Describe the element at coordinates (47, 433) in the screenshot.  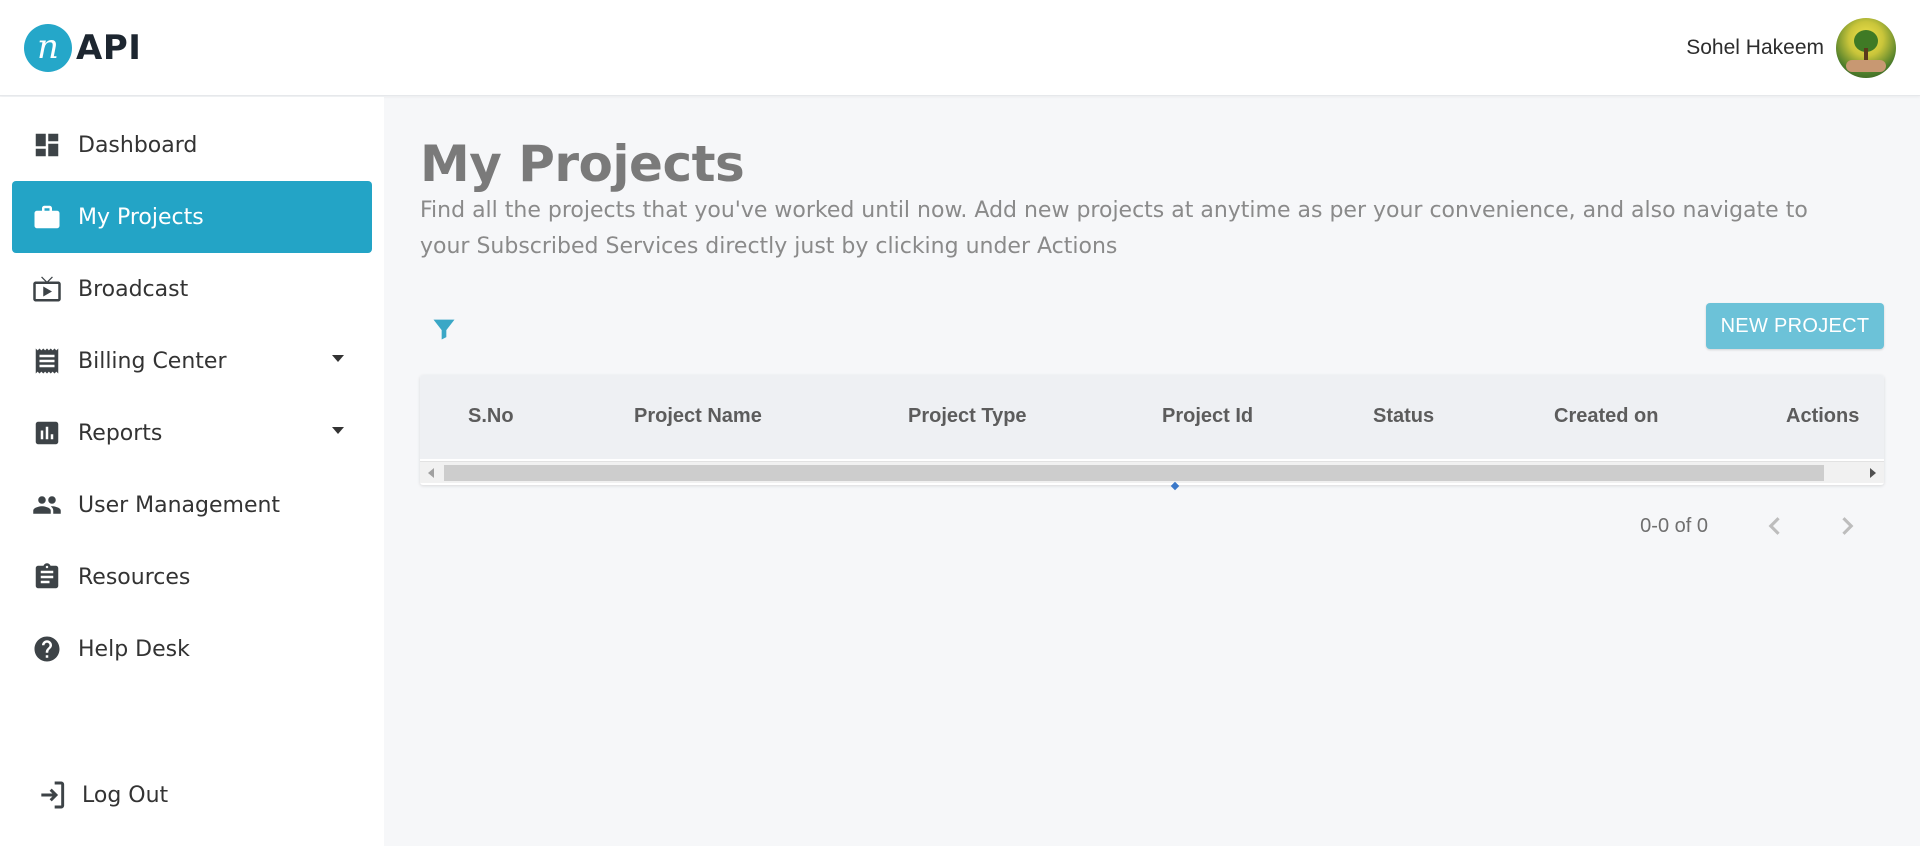
I see `bar-chart-icon` at that location.